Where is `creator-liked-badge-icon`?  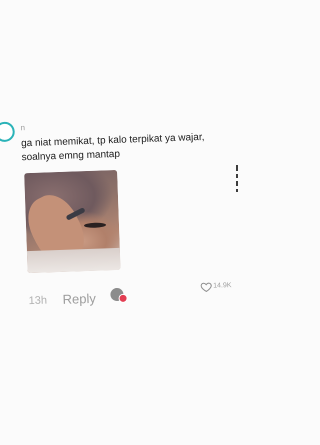 creator-liked-badge-icon is located at coordinates (123, 298).